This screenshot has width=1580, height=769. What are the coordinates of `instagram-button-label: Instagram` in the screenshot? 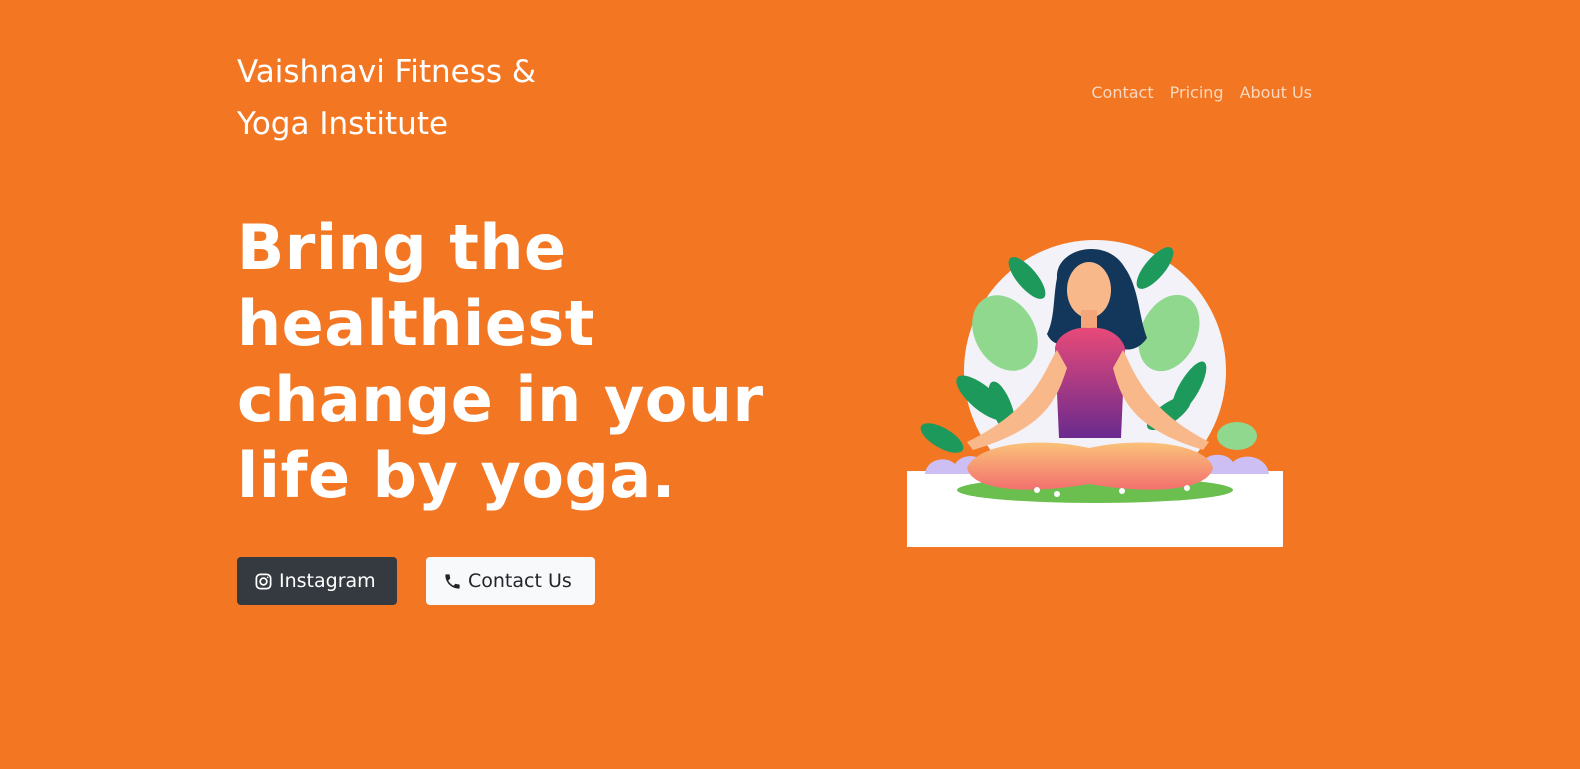 It's located at (327, 581).